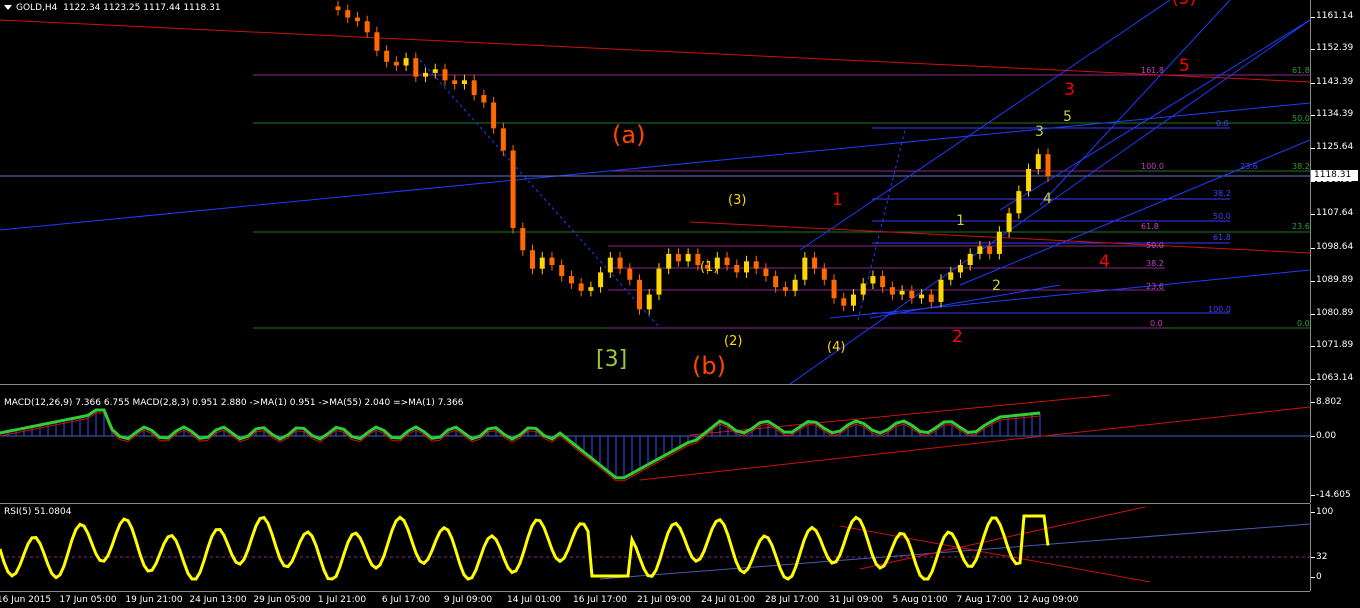  I want to click on rsi-svg, so click(655, 544).